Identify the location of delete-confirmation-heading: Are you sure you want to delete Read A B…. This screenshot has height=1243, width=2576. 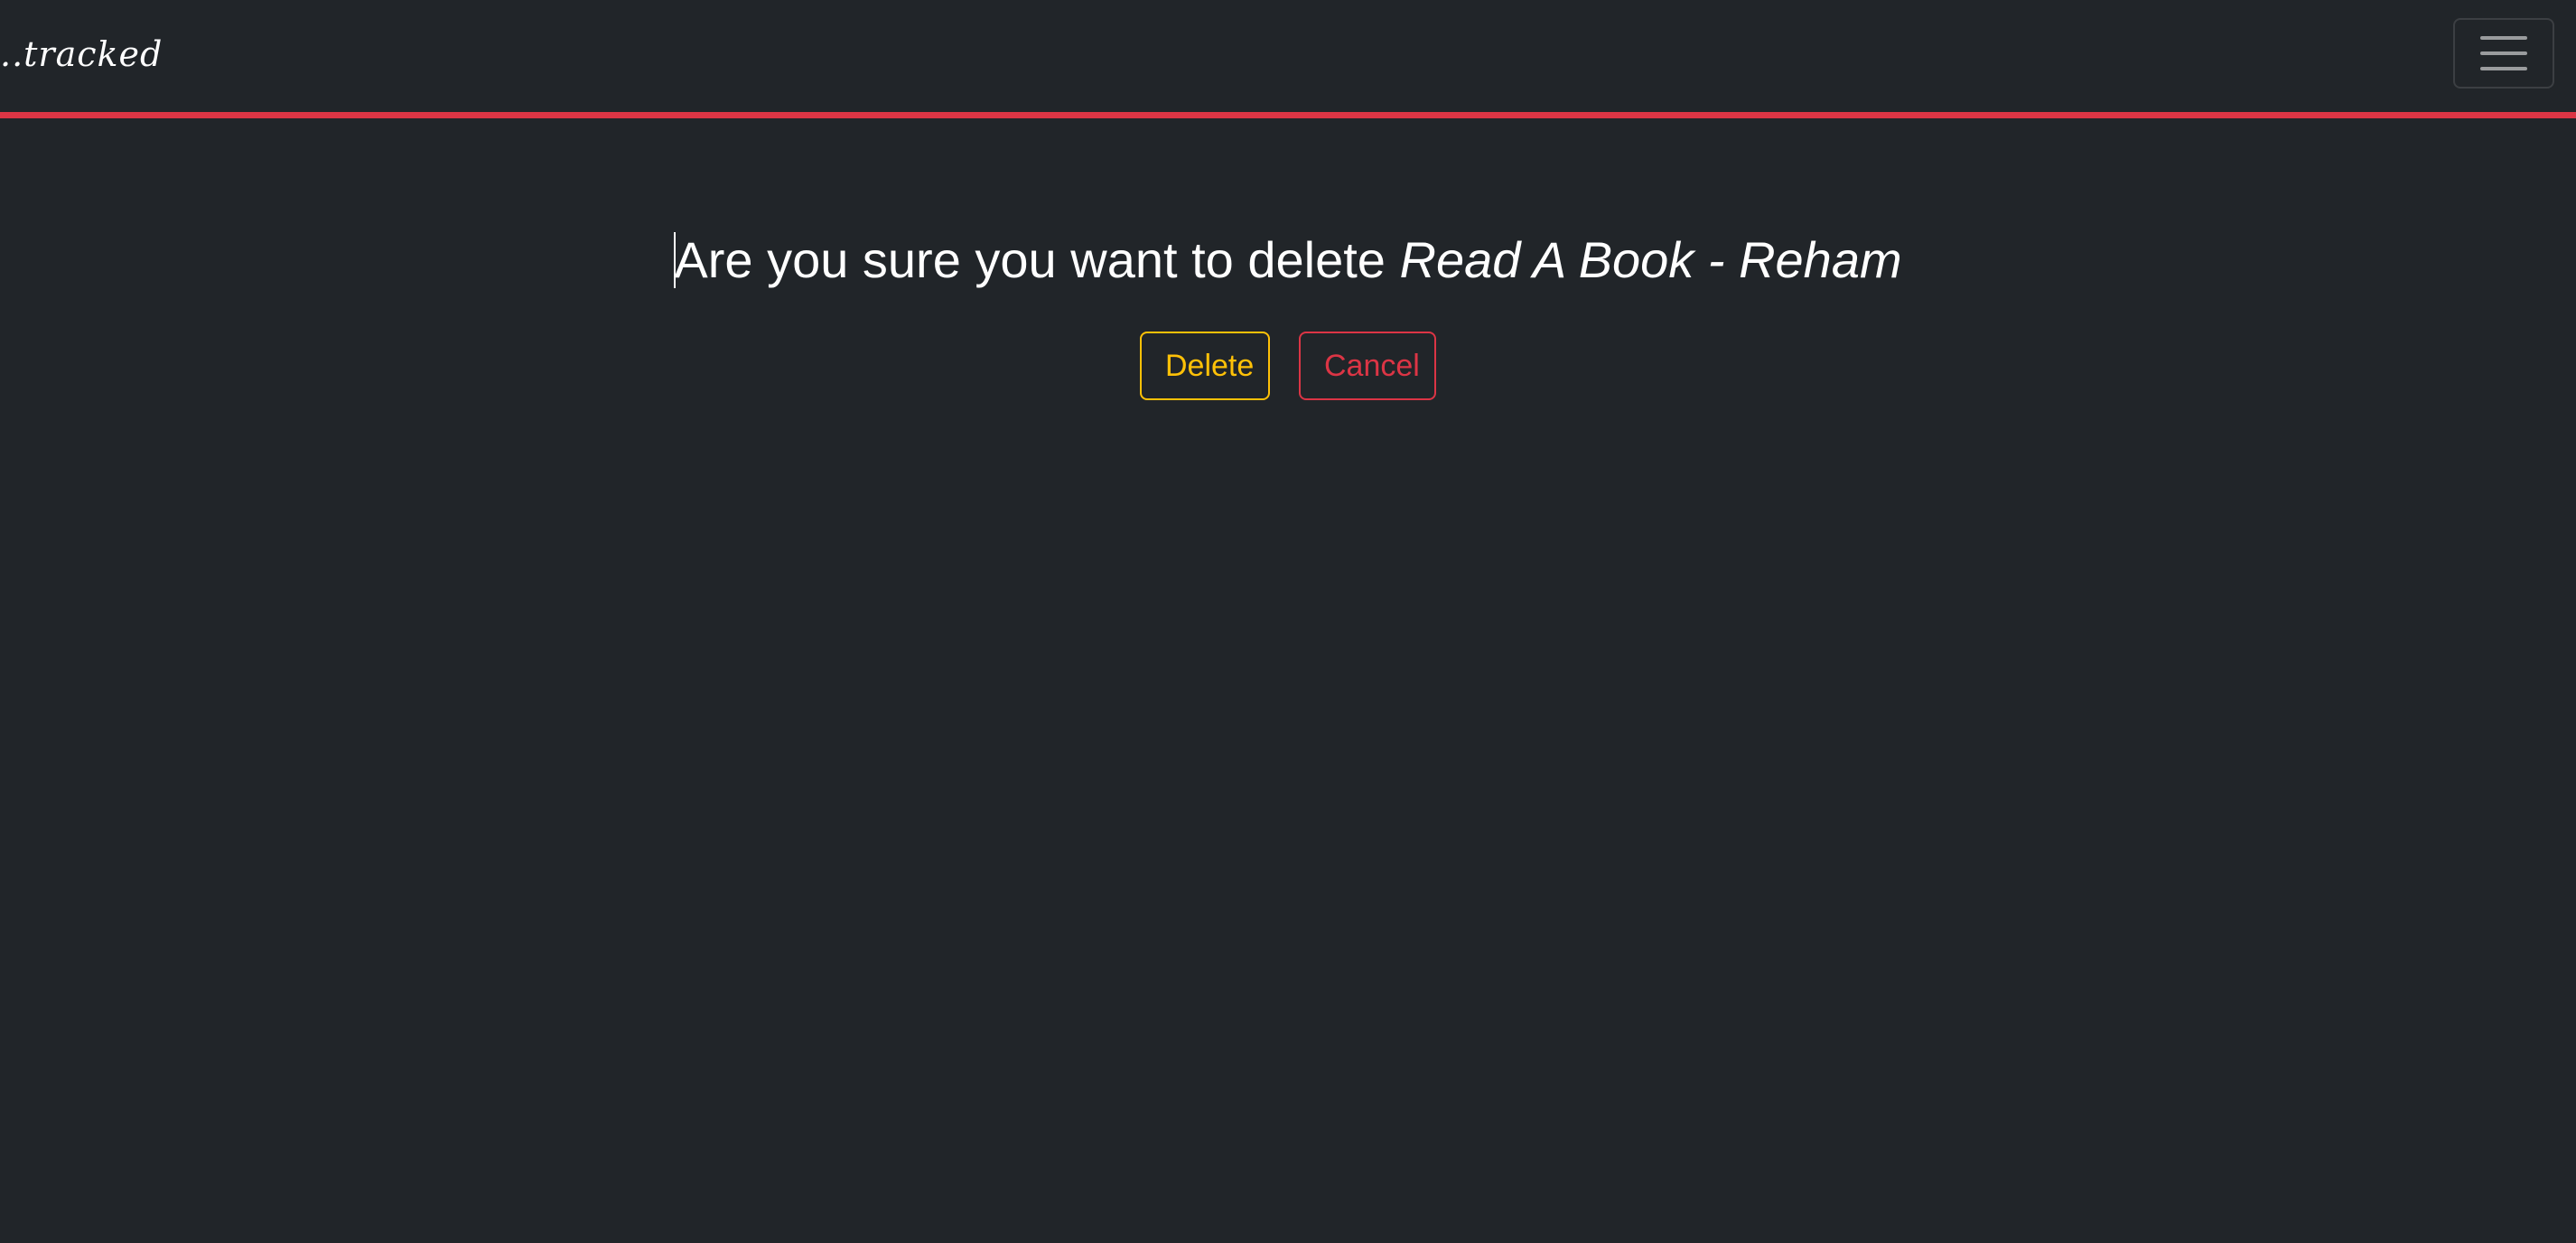
(1288, 260).